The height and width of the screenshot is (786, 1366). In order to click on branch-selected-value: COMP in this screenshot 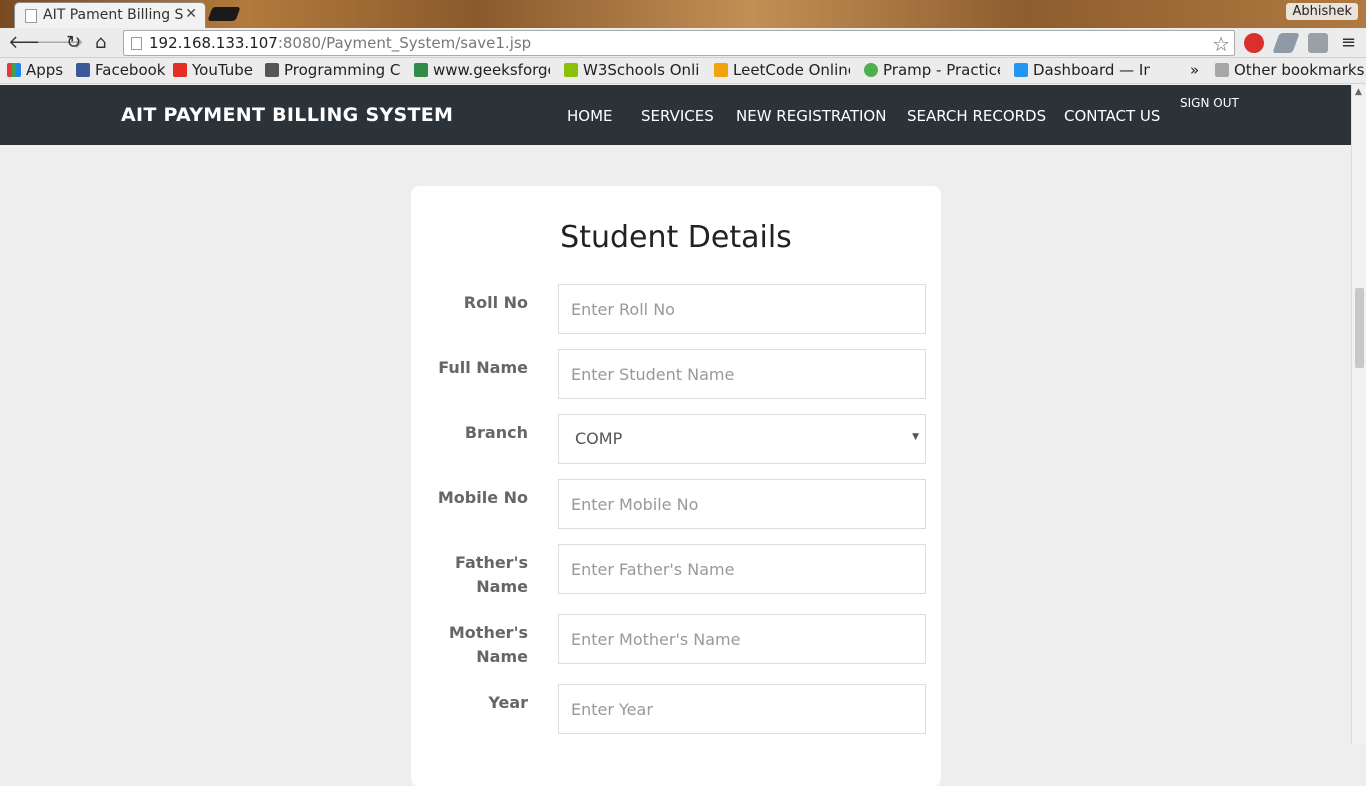, I will do `click(599, 438)`.